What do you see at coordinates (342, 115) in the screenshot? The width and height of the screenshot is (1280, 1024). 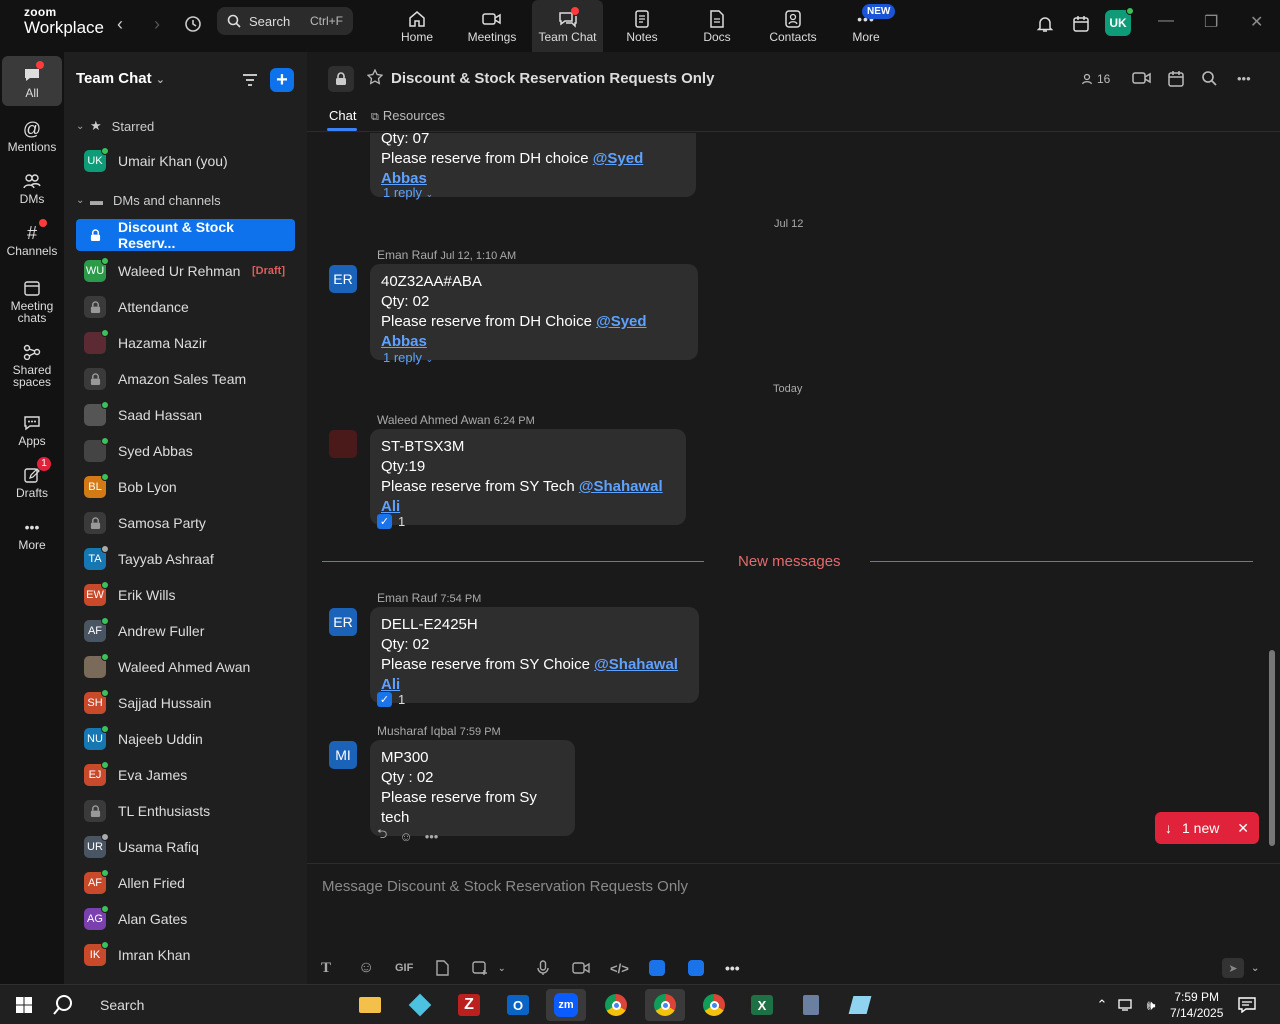 I see `tab-chat: Chat` at bounding box center [342, 115].